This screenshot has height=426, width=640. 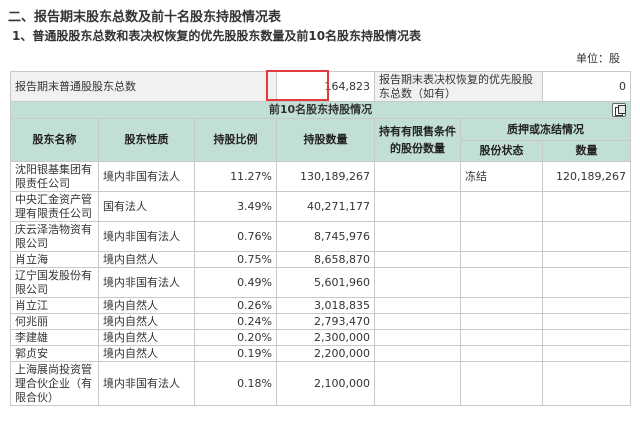 I want to click on top10-title-bar: 前10名股东持股情况, so click(x=320, y=110).